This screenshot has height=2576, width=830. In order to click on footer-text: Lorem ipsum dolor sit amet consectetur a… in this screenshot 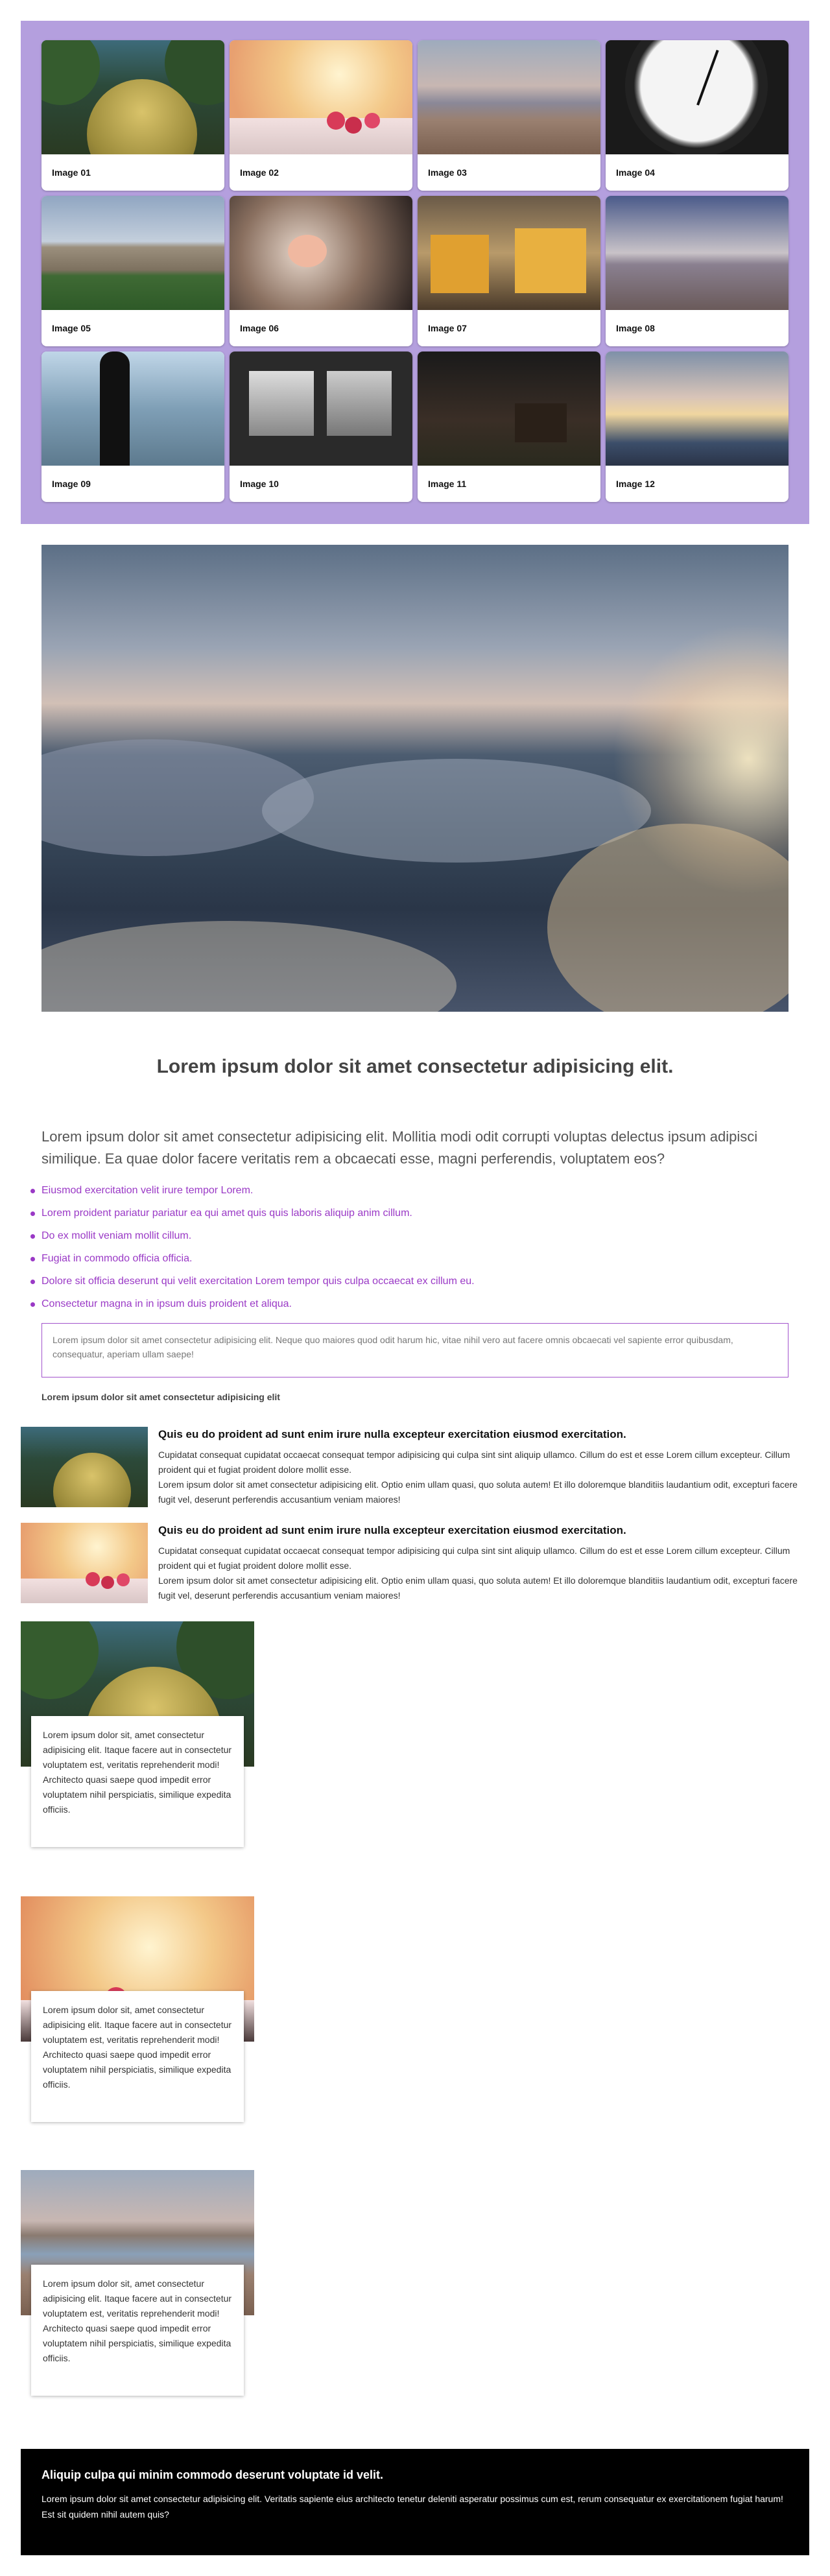, I will do `click(413, 2507)`.